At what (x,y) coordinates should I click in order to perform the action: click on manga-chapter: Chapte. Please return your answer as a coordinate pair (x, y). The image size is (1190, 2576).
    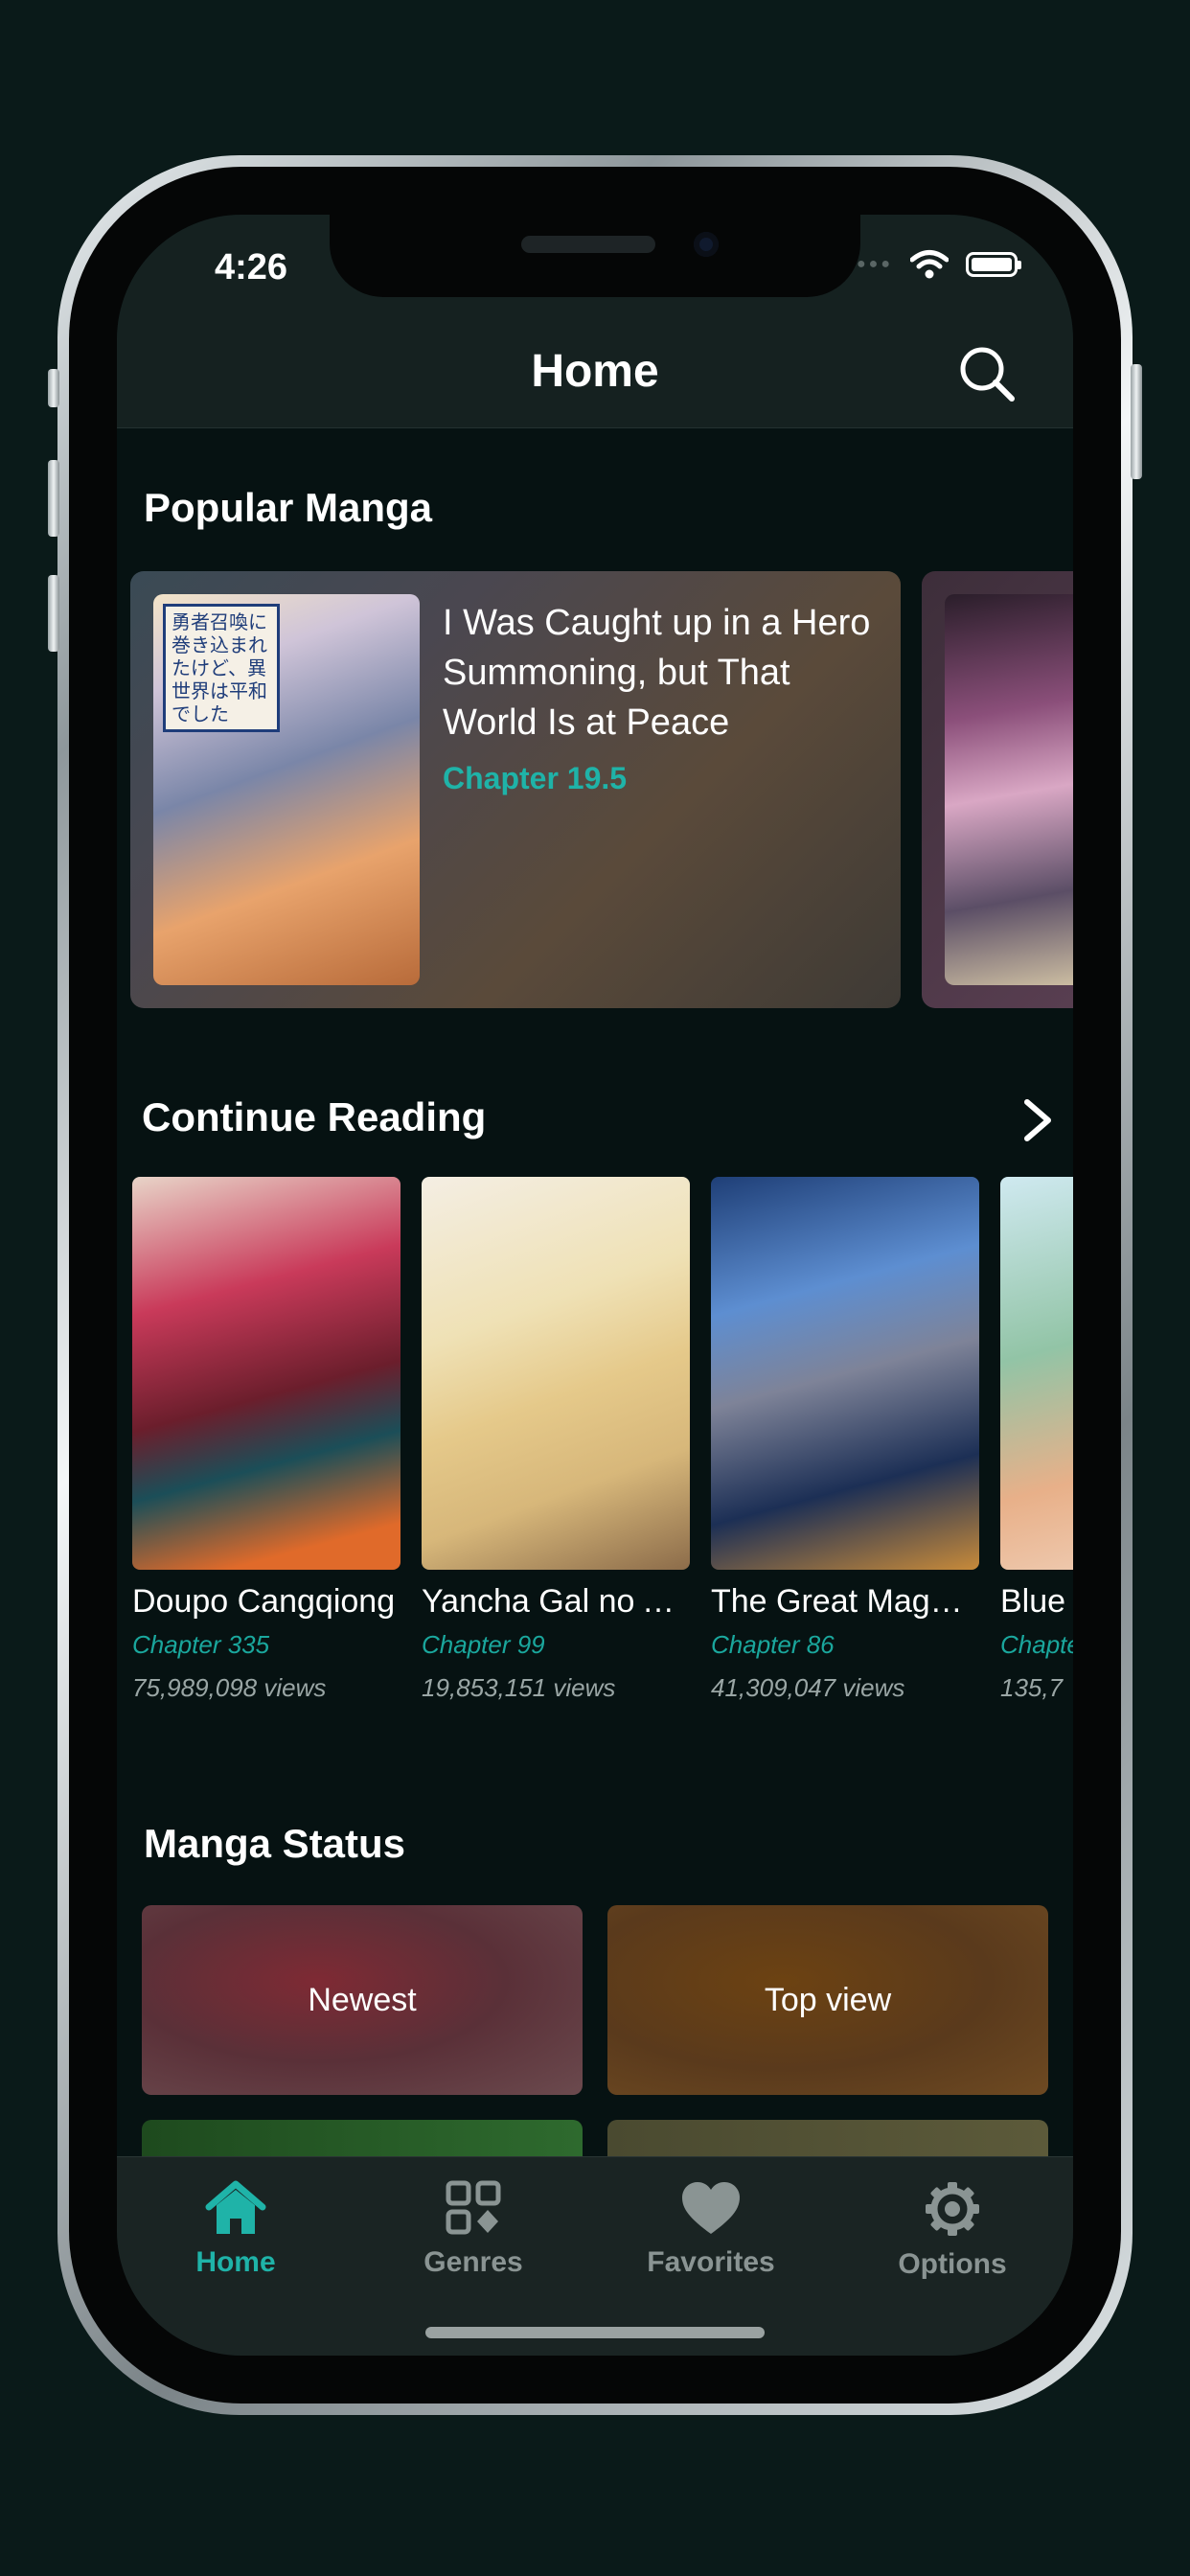
    Looking at the image, I should click on (1037, 1644).